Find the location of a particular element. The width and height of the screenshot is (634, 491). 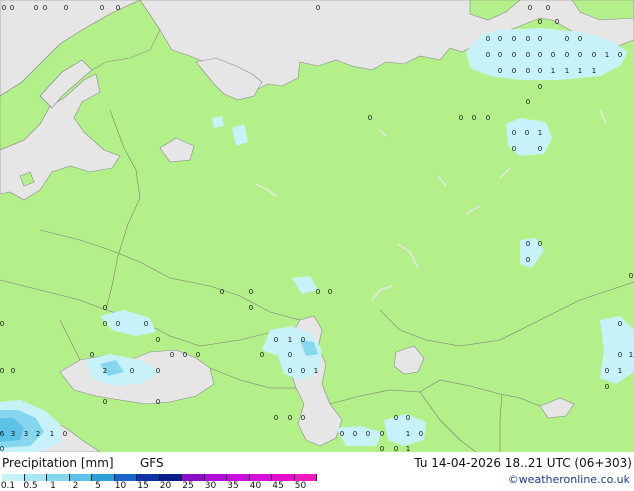

precip-value-label: 3 is located at coordinates (26, 434).